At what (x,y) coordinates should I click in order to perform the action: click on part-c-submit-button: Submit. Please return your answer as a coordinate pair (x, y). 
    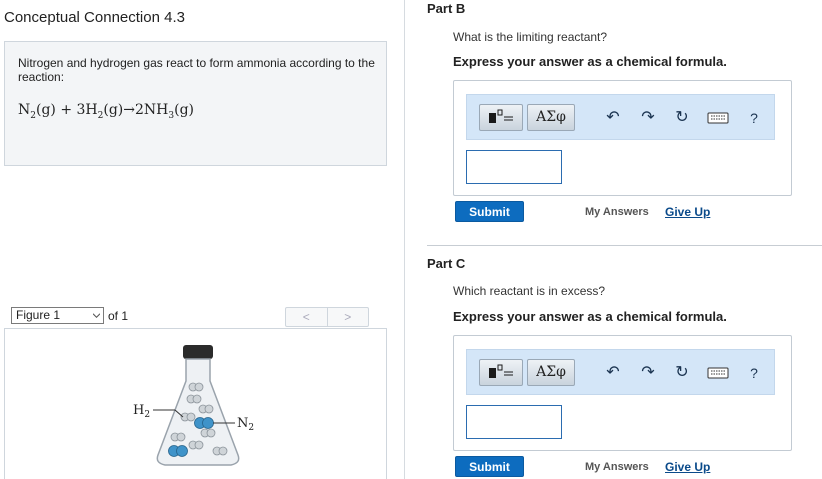
    Looking at the image, I should click on (489, 466).